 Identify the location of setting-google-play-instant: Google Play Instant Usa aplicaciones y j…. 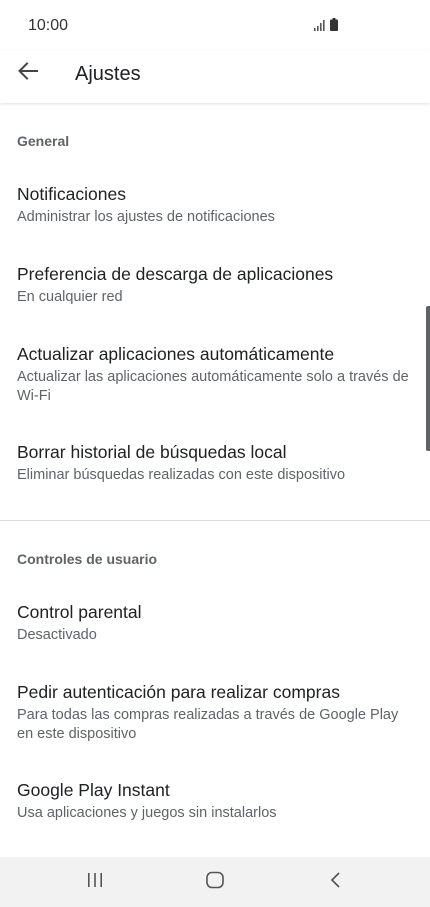
(215, 812).